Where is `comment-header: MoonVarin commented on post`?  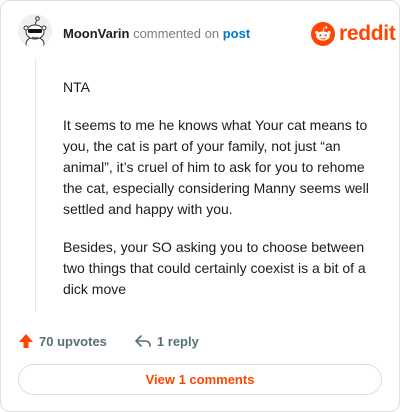 comment-header: MoonVarin commented on post is located at coordinates (156, 34).